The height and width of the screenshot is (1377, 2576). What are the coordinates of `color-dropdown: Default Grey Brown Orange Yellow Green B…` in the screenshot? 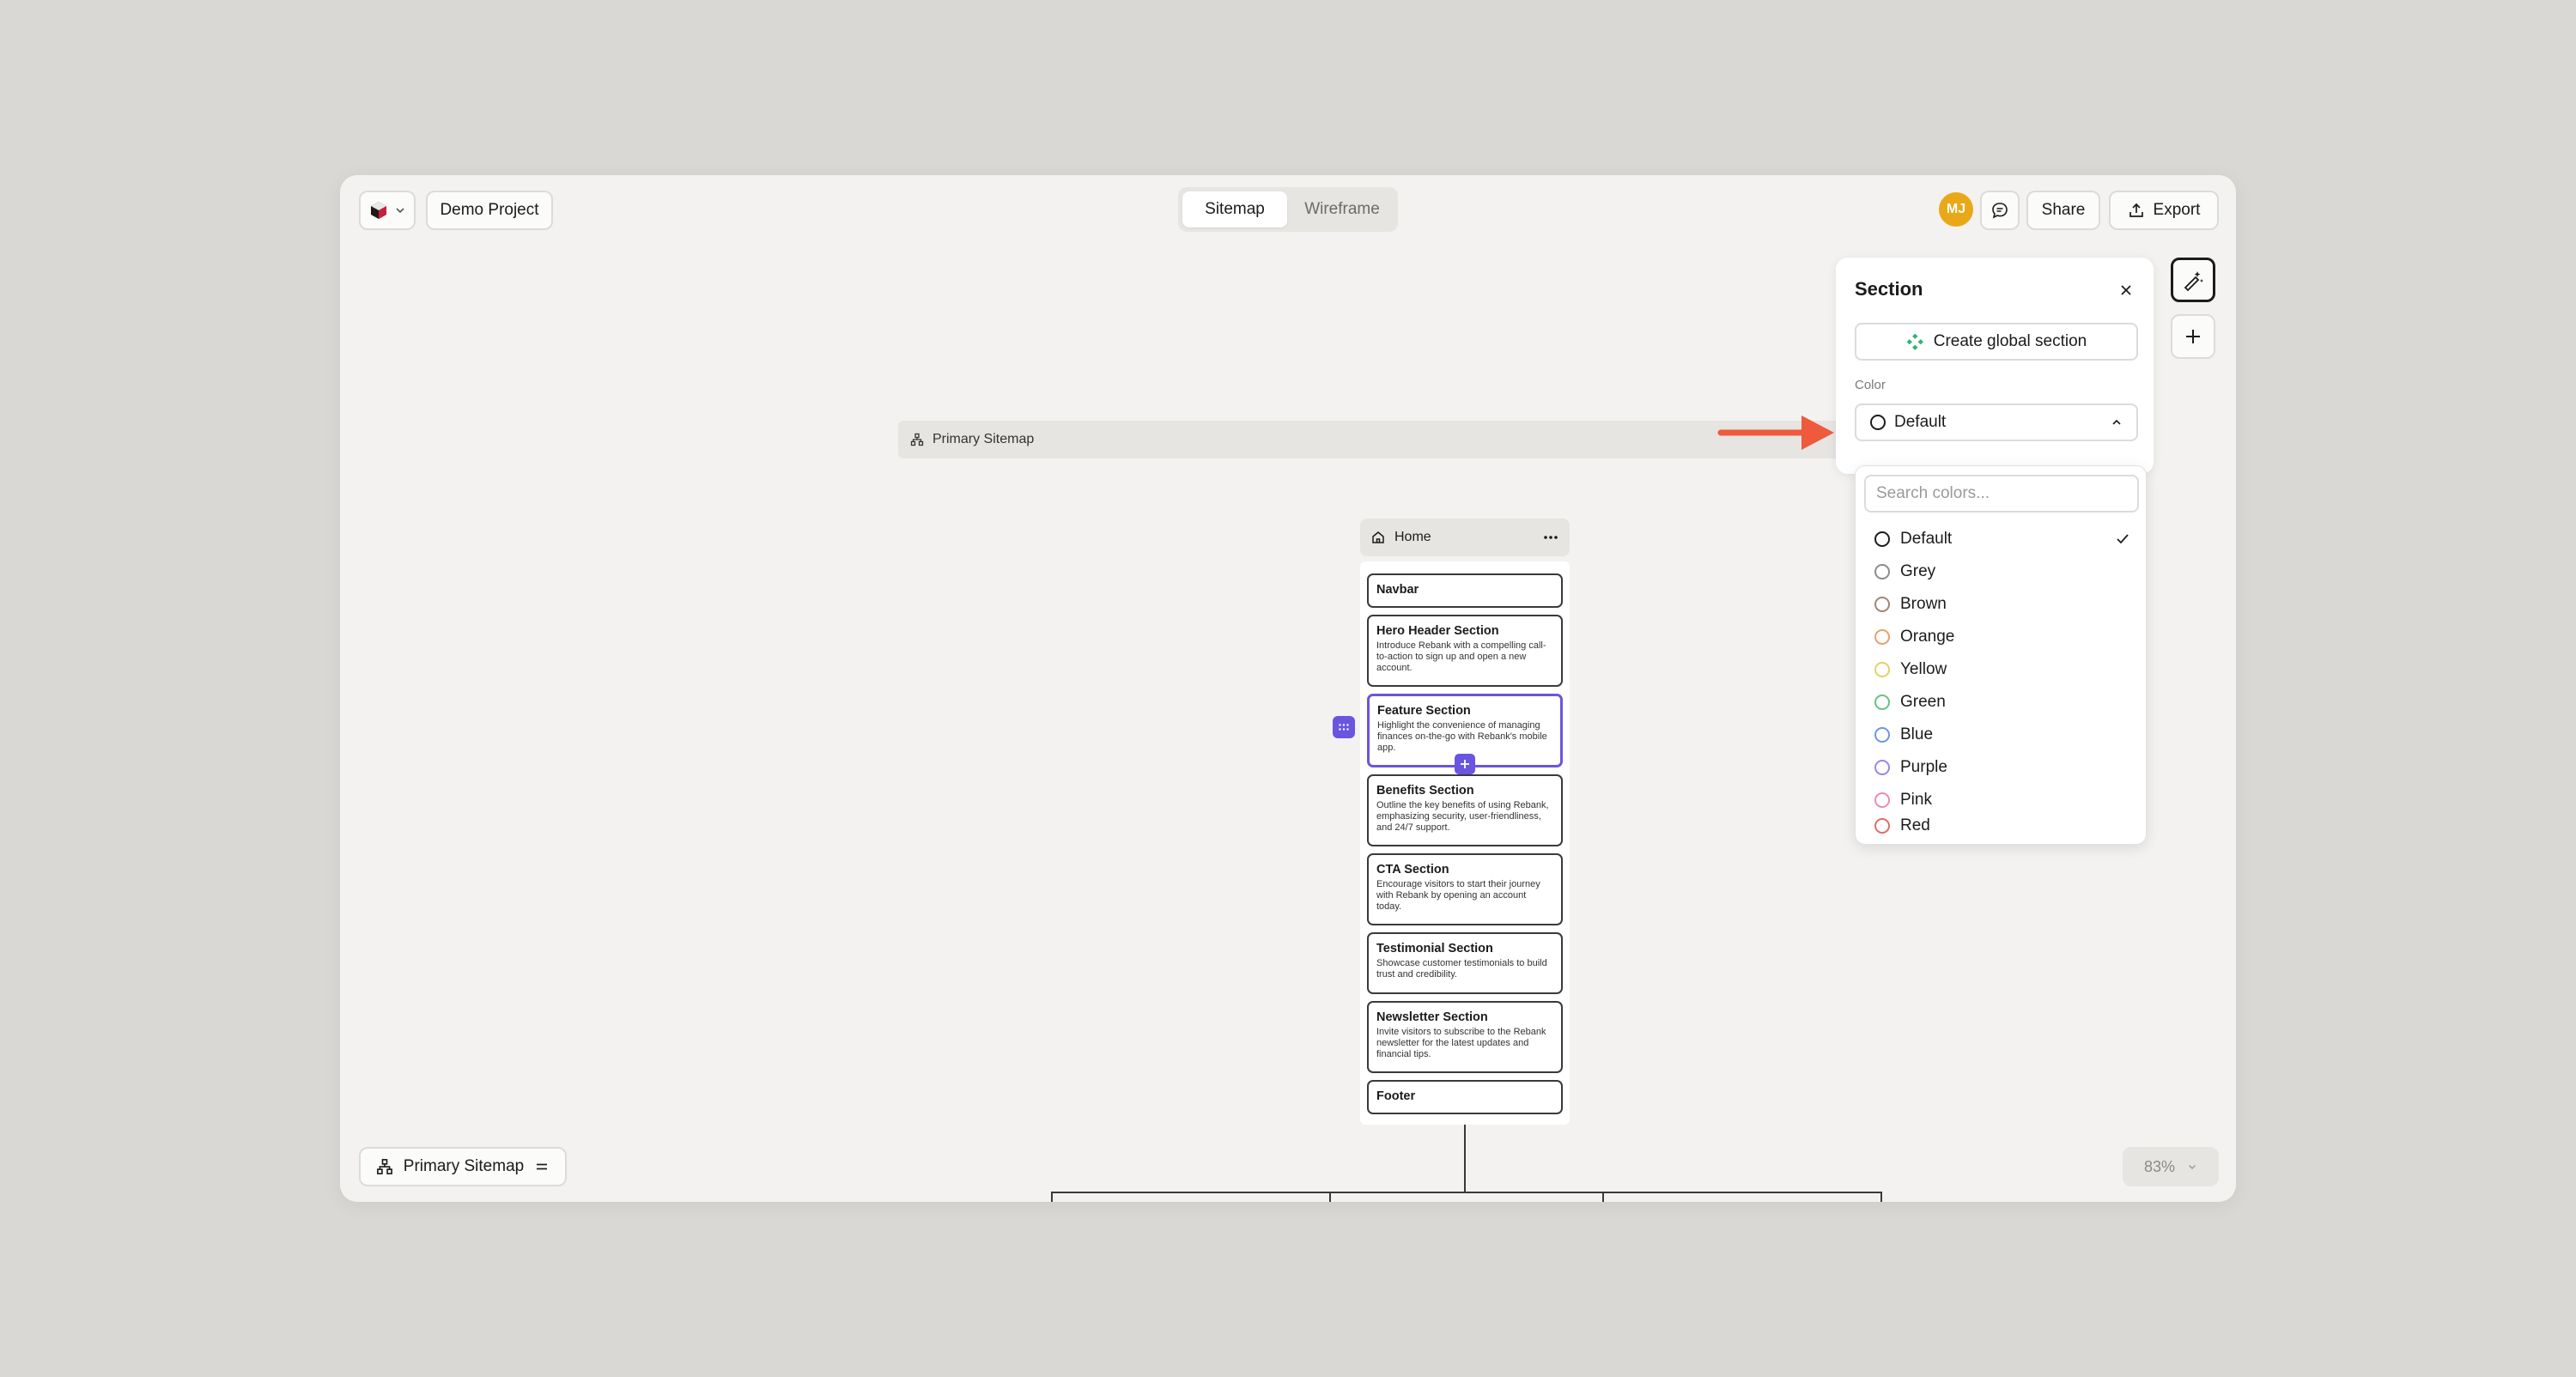 It's located at (2001, 655).